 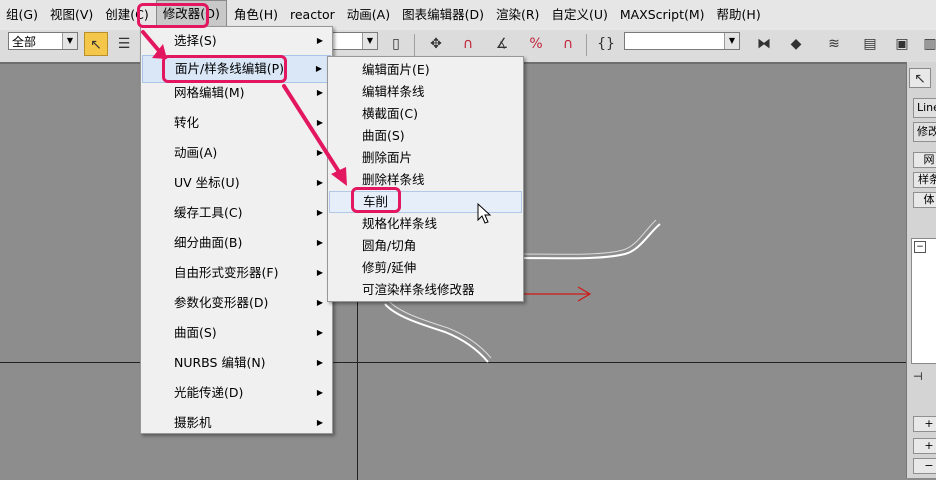 What do you see at coordinates (425, 158) in the screenshot?
I see `submenu-item-delete-patch: 删除面片` at bounding box center [425, 158].